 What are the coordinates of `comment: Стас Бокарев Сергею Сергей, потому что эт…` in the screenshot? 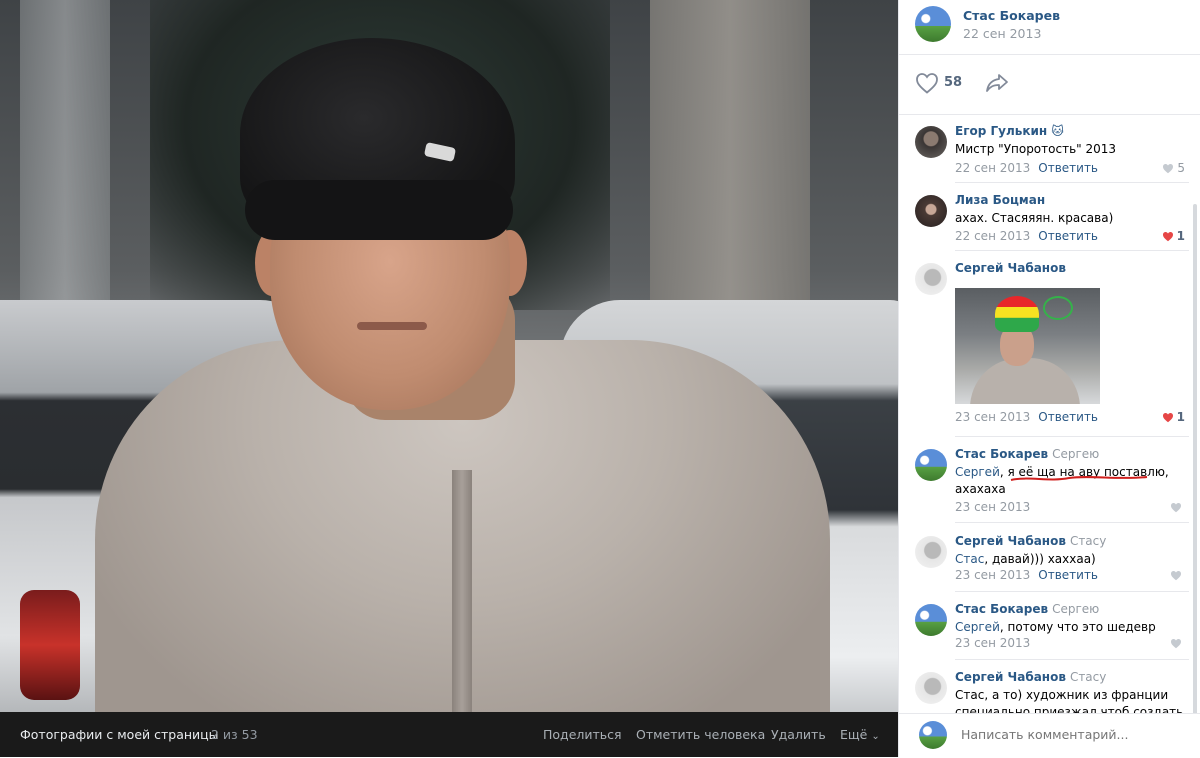 It's located at (1044, 626).